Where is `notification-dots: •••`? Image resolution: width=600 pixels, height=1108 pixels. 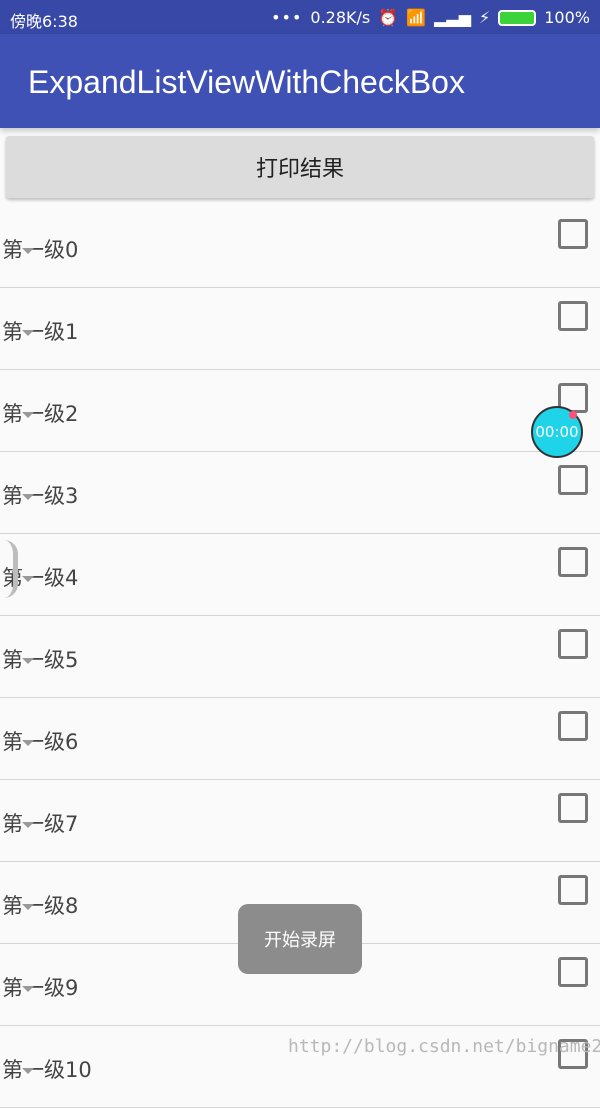 notification-dots: ••• is located at coordinates (287, 17).